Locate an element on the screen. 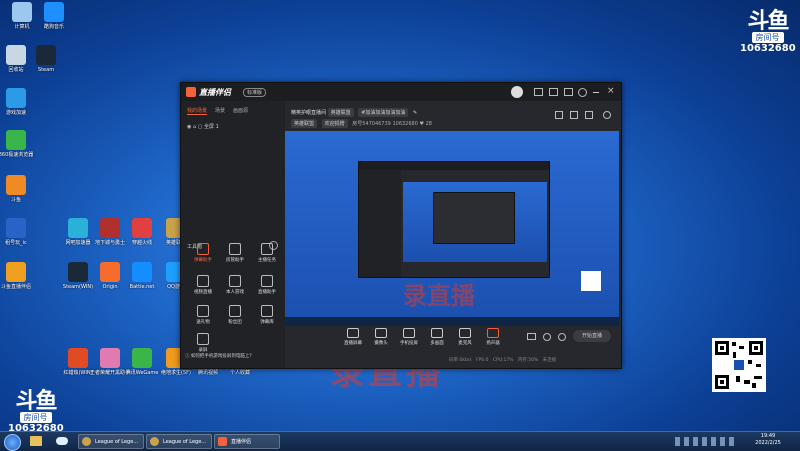 The width and height of the screenshot is (800, 451). room-number: 10632680 is located at coordinates (768, 48).